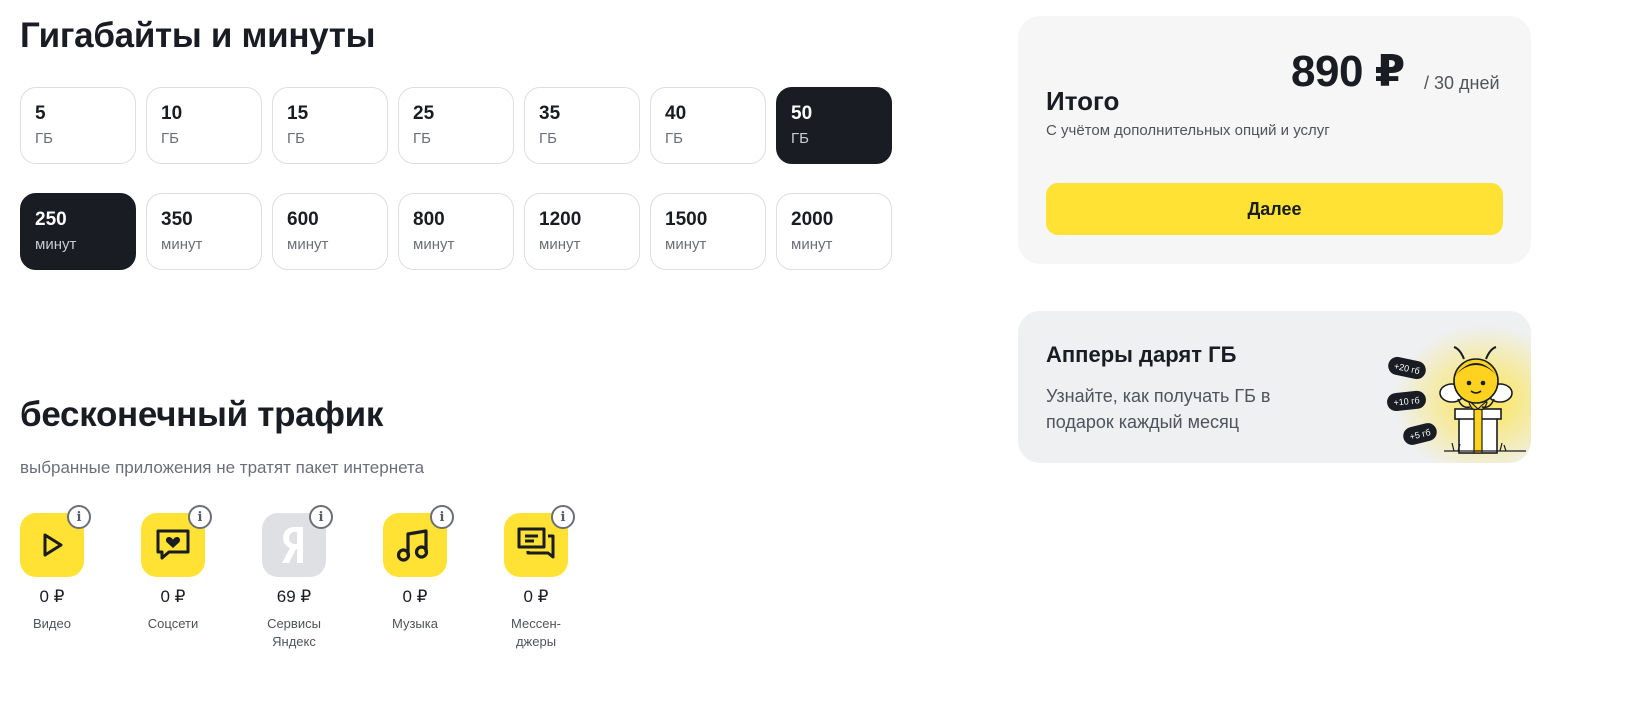  Describe the element at coordinates (330, 125) in the screenshot. I see `gb-option-15: 15 ГБ` at that location.